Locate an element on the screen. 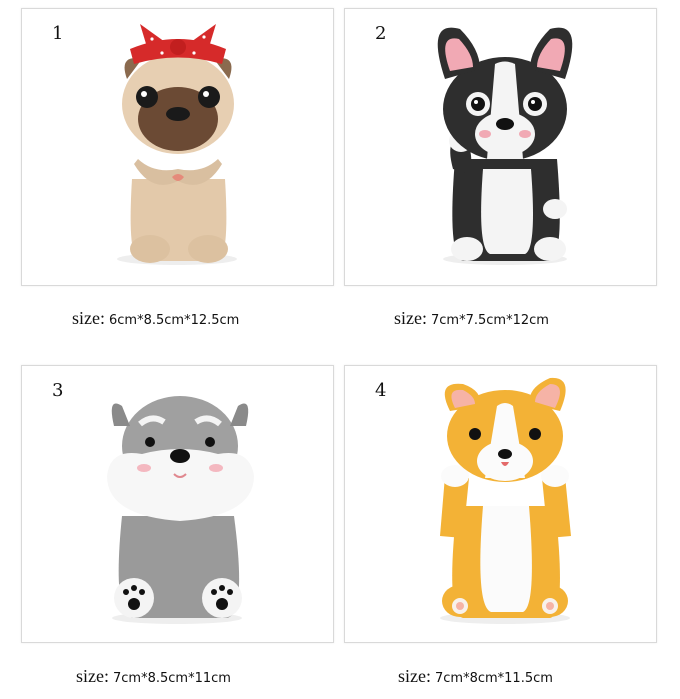 This screenshot has height=699, width=680. french-bulldog-figurine is located at coordinates (505, 146).